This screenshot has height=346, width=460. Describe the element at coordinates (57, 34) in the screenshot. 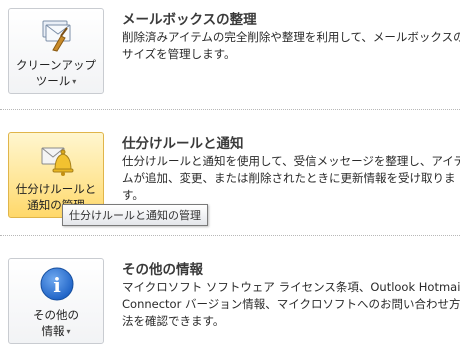

I see `cleanup-tools-icon` at that location.